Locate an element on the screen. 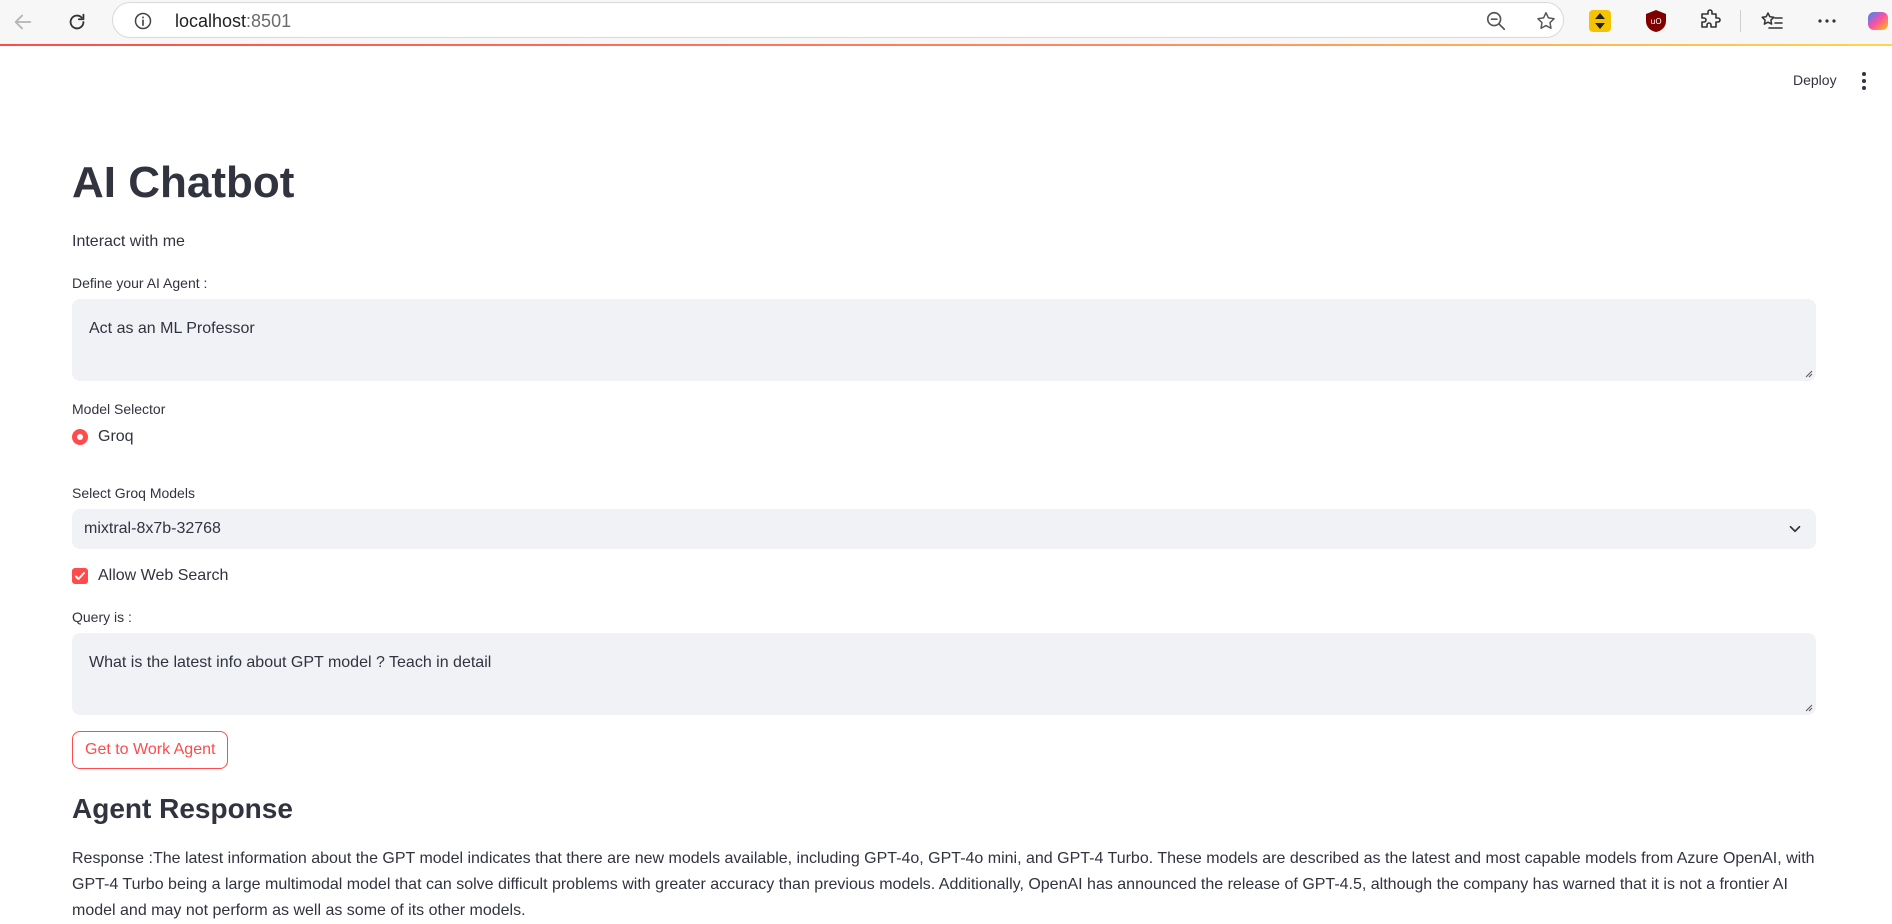 The image size is (1892, 924). get-to-work-button: Get to Work Agent is located at coordinates (150, 750).